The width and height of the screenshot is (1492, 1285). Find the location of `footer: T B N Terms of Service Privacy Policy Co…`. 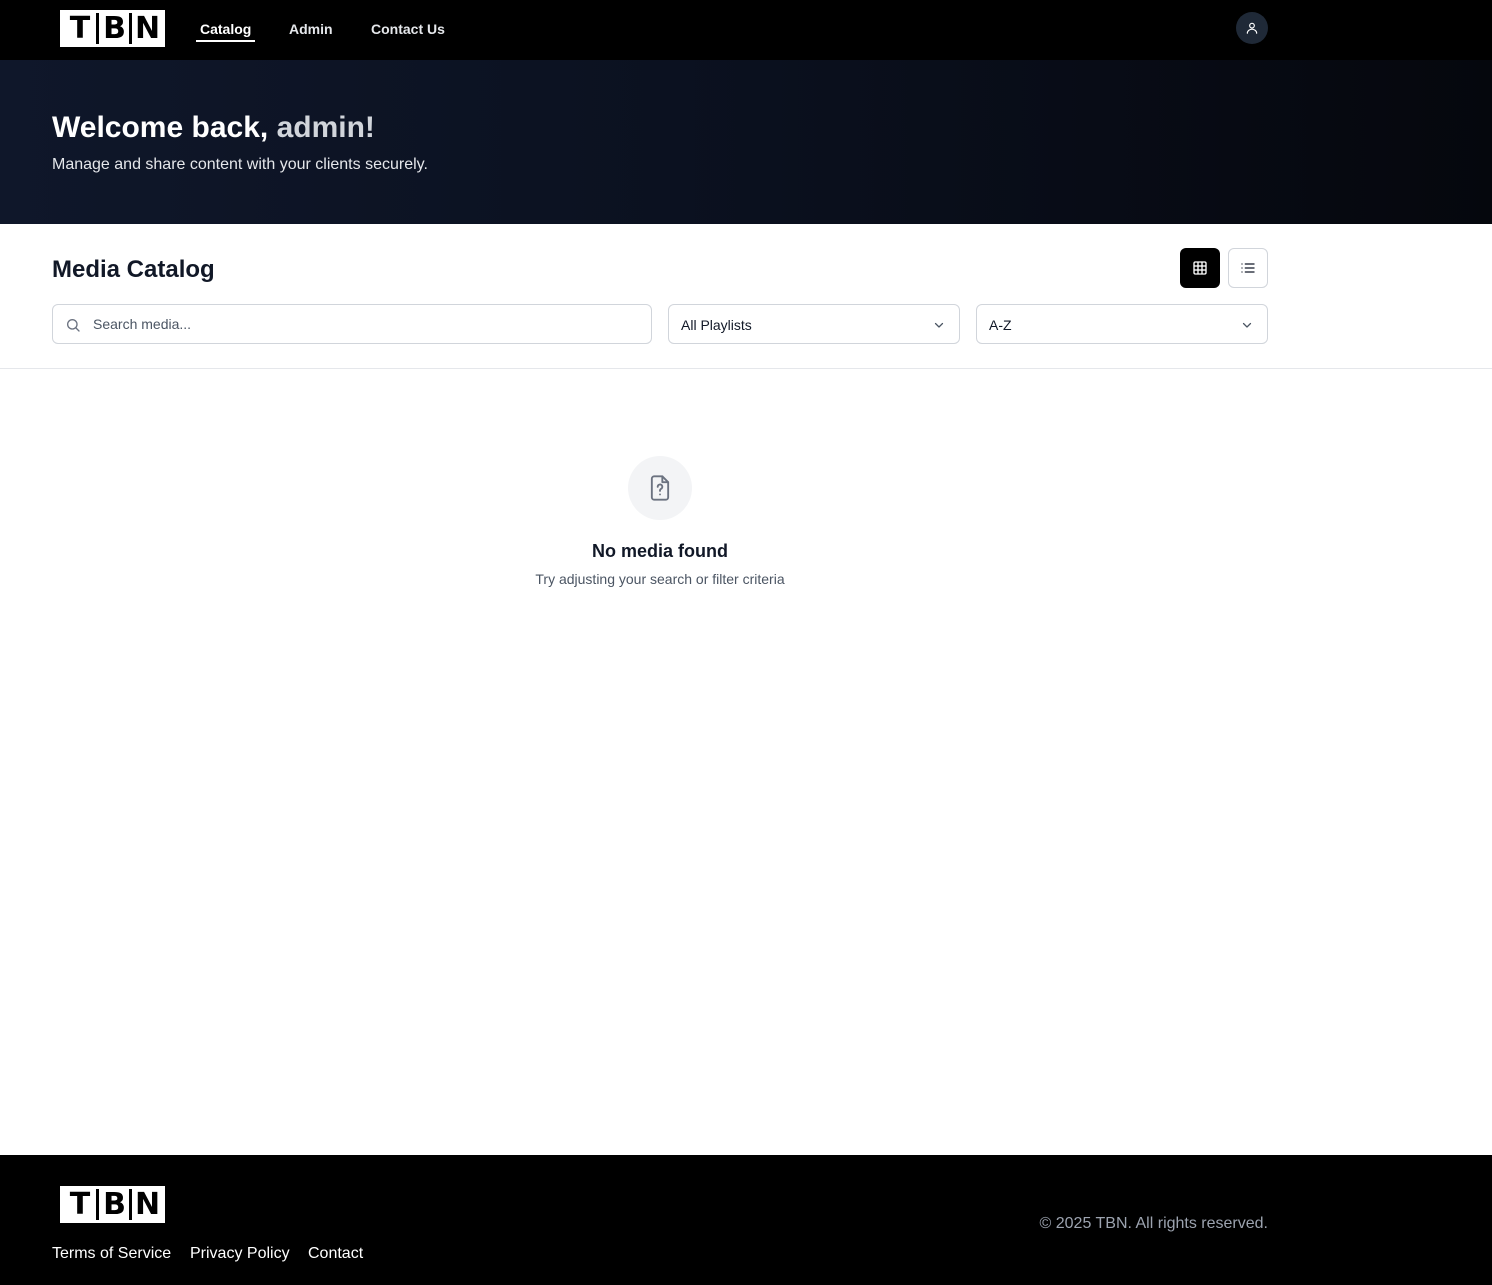

footer: T B N Terms of Service Privacy Policy Co… is located at coordinates (746, 1220).